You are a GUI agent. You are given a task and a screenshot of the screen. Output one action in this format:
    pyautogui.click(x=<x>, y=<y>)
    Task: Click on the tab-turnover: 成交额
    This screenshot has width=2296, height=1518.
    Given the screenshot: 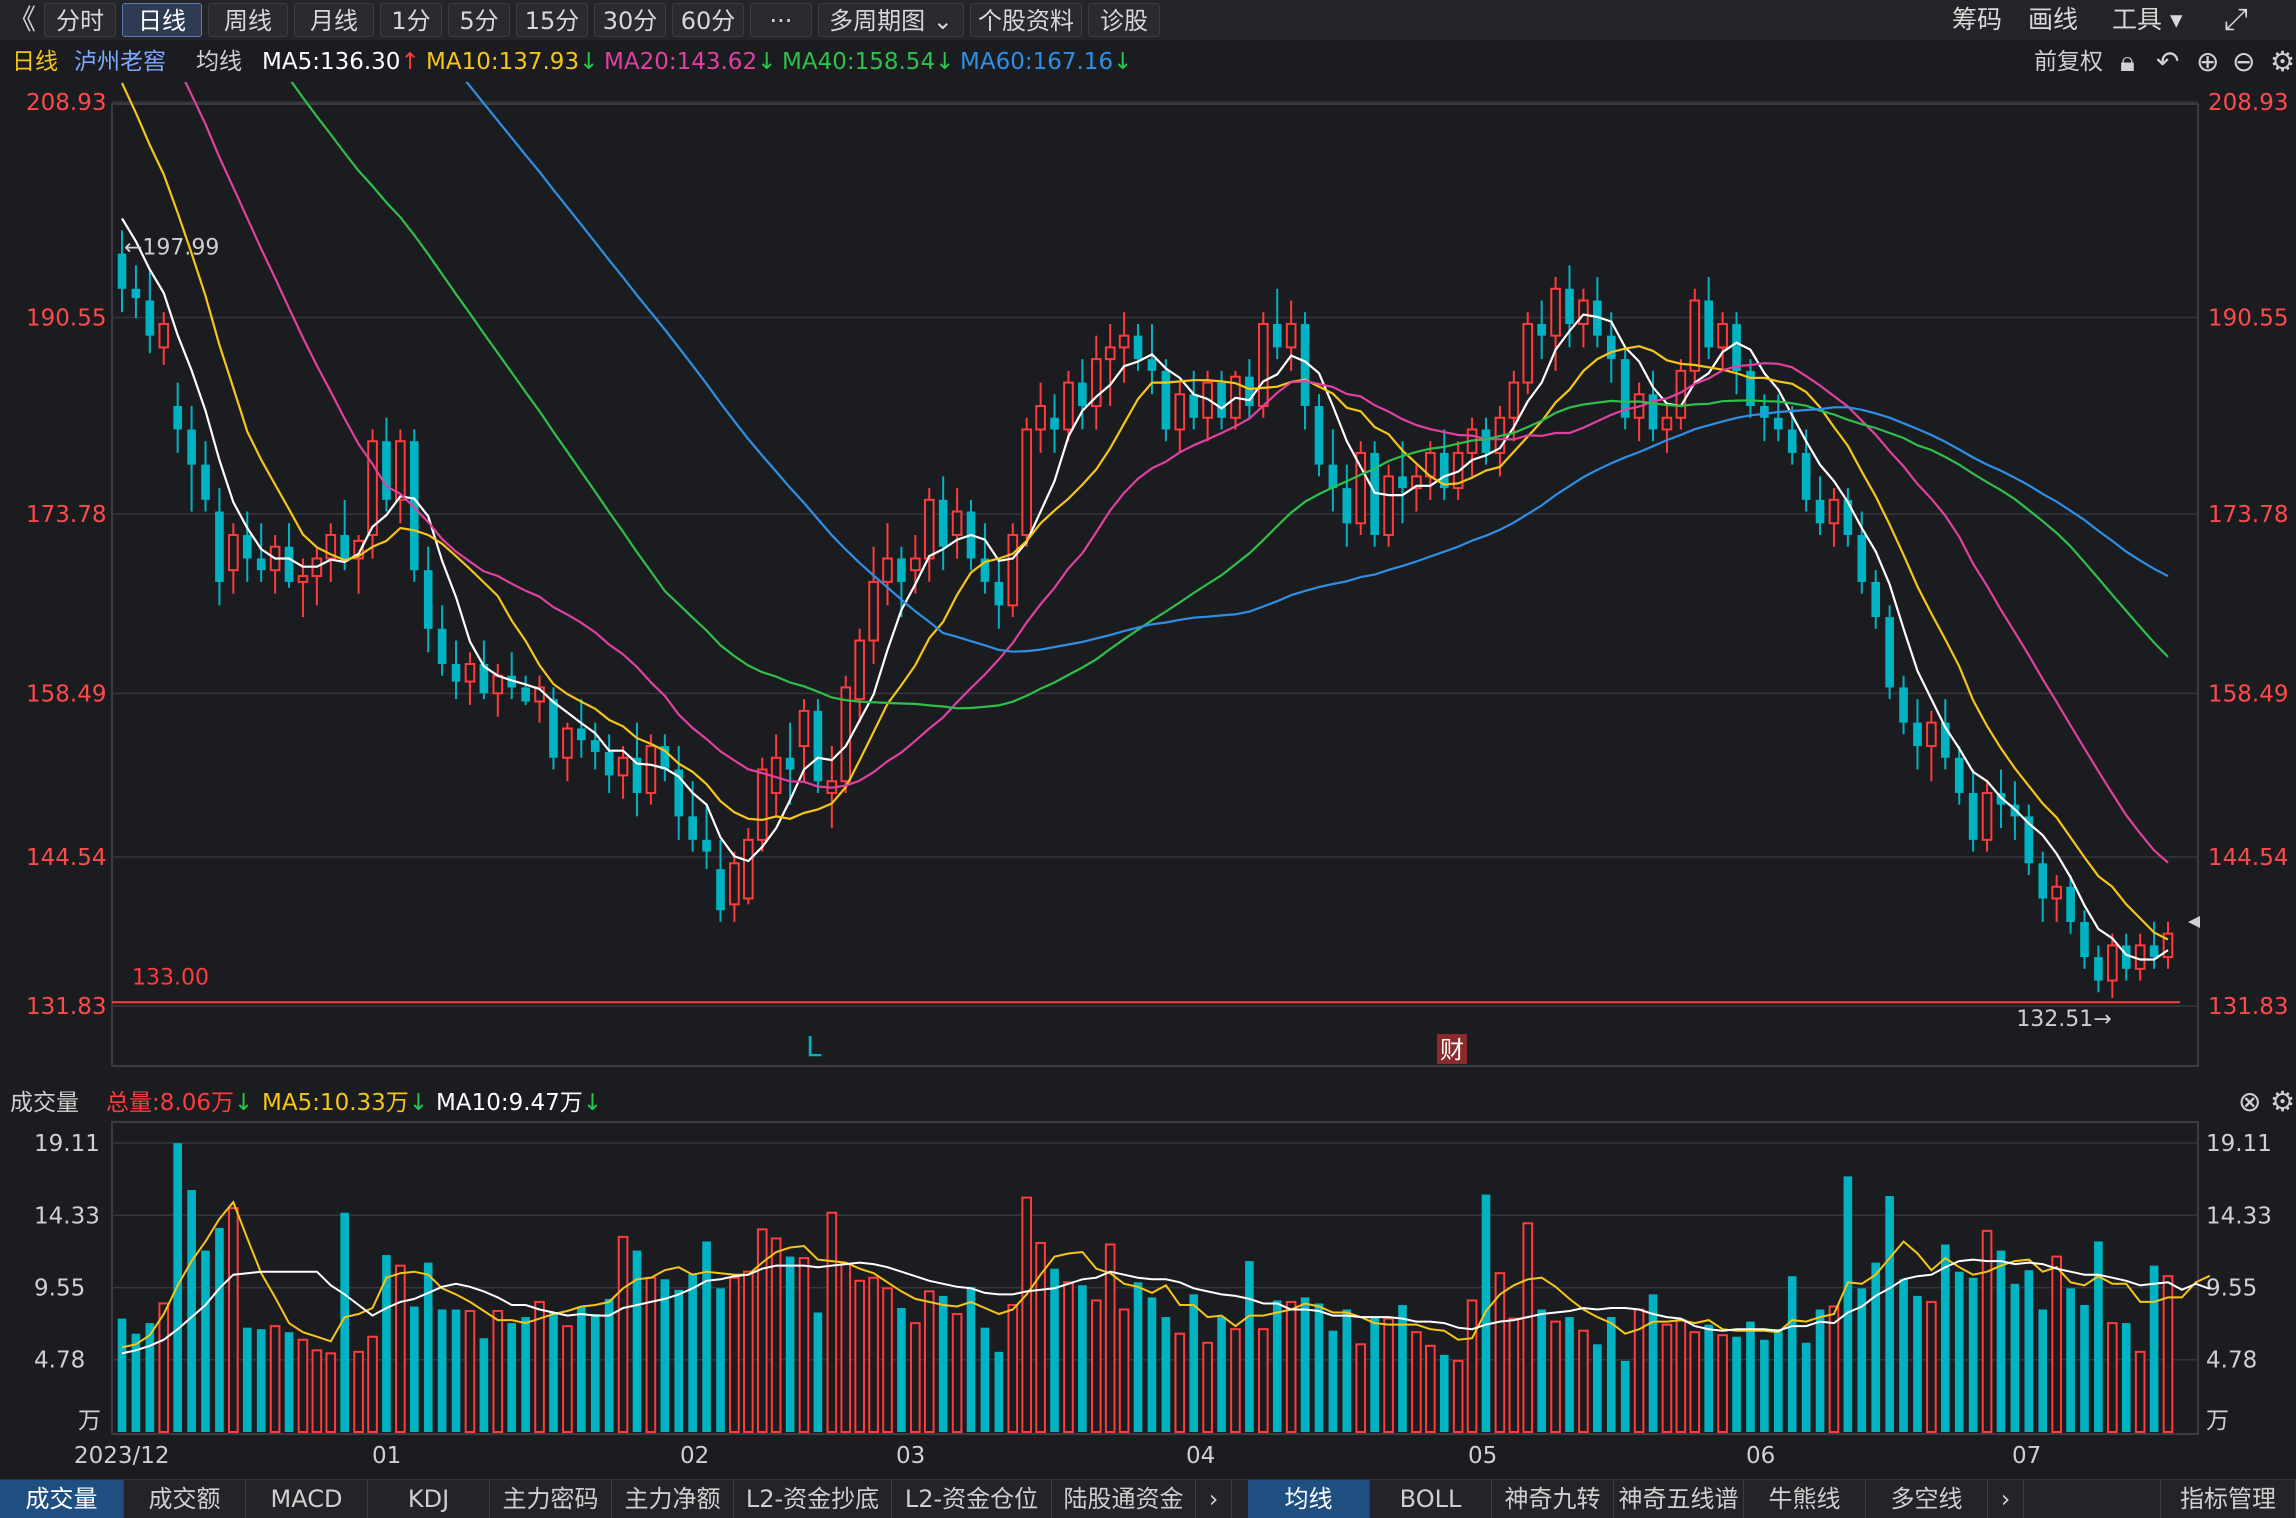 What is the action you would take?
    pyautogui.click(x=185, y=1499)
    